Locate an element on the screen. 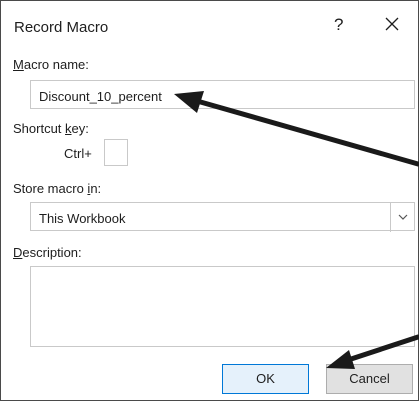  shortcut-key-label: Shortcut key: is located at coordinates (51, 128).